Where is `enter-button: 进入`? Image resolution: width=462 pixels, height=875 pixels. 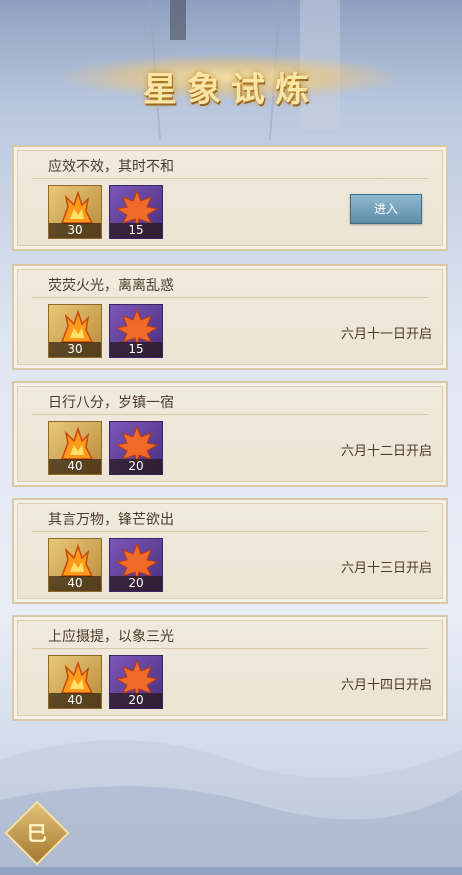
enter-button: 进入 is located at coordinates (386, 209).